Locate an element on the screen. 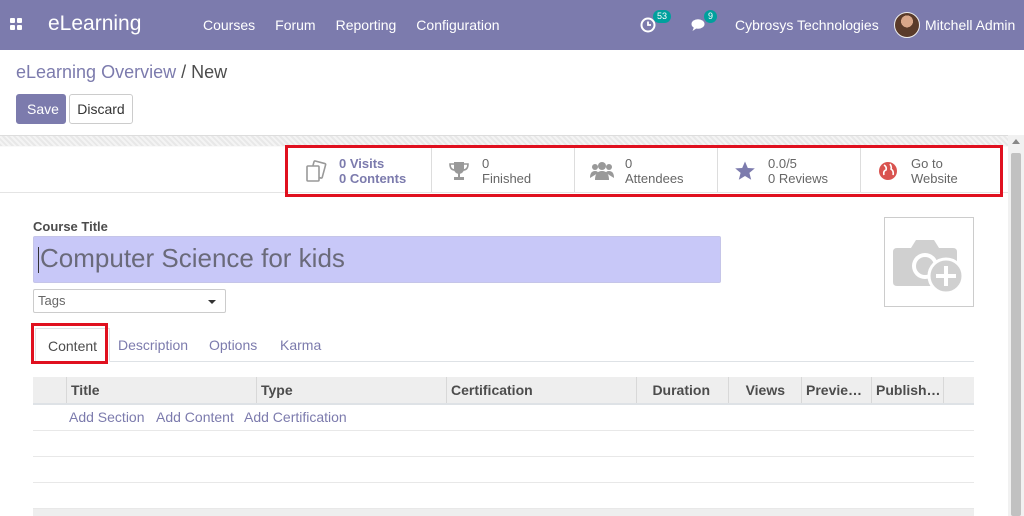 This screenshot has width=1024, height=516. vertical-scrollbar is located at coordinates (1016, 325).